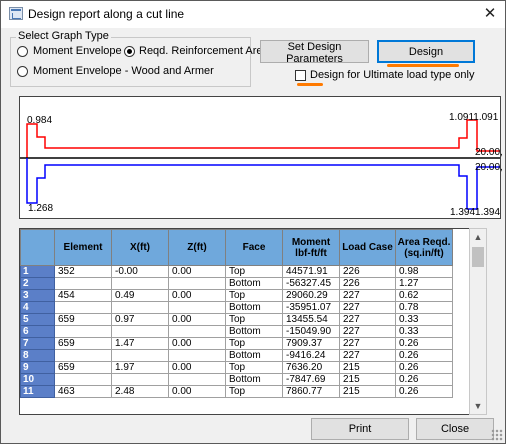 The height and width of the screenshot is (444, 506). I want to click on cell-area: 0.78, so click(424, 307).